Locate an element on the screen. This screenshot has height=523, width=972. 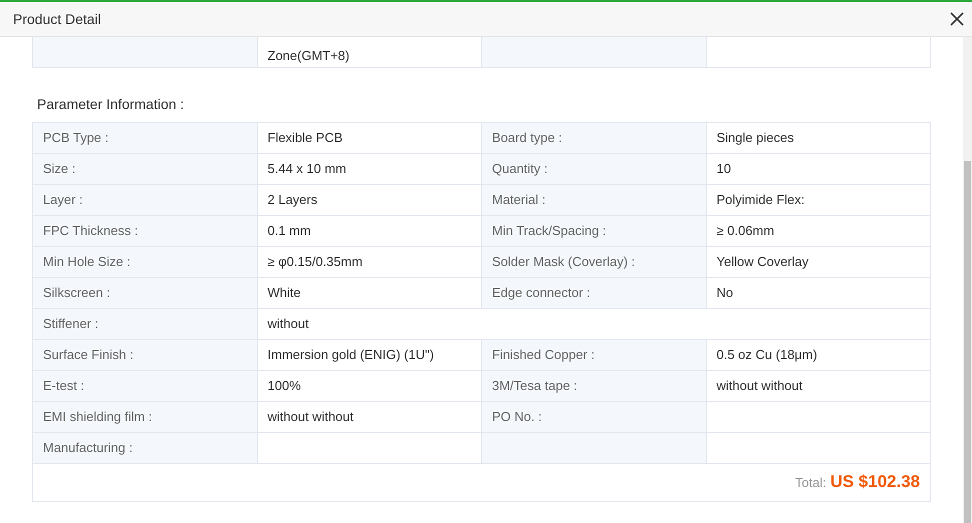
label-cell: Edge connector : is located at coordinates (594, 292).